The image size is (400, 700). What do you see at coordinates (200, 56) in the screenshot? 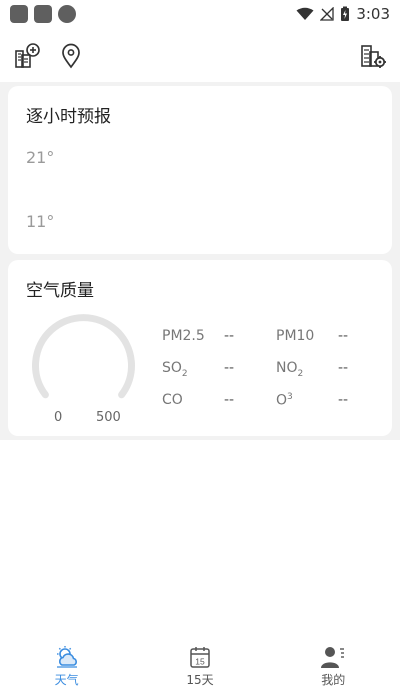
I see `top-toolbar` at bounding box center [200, 56].